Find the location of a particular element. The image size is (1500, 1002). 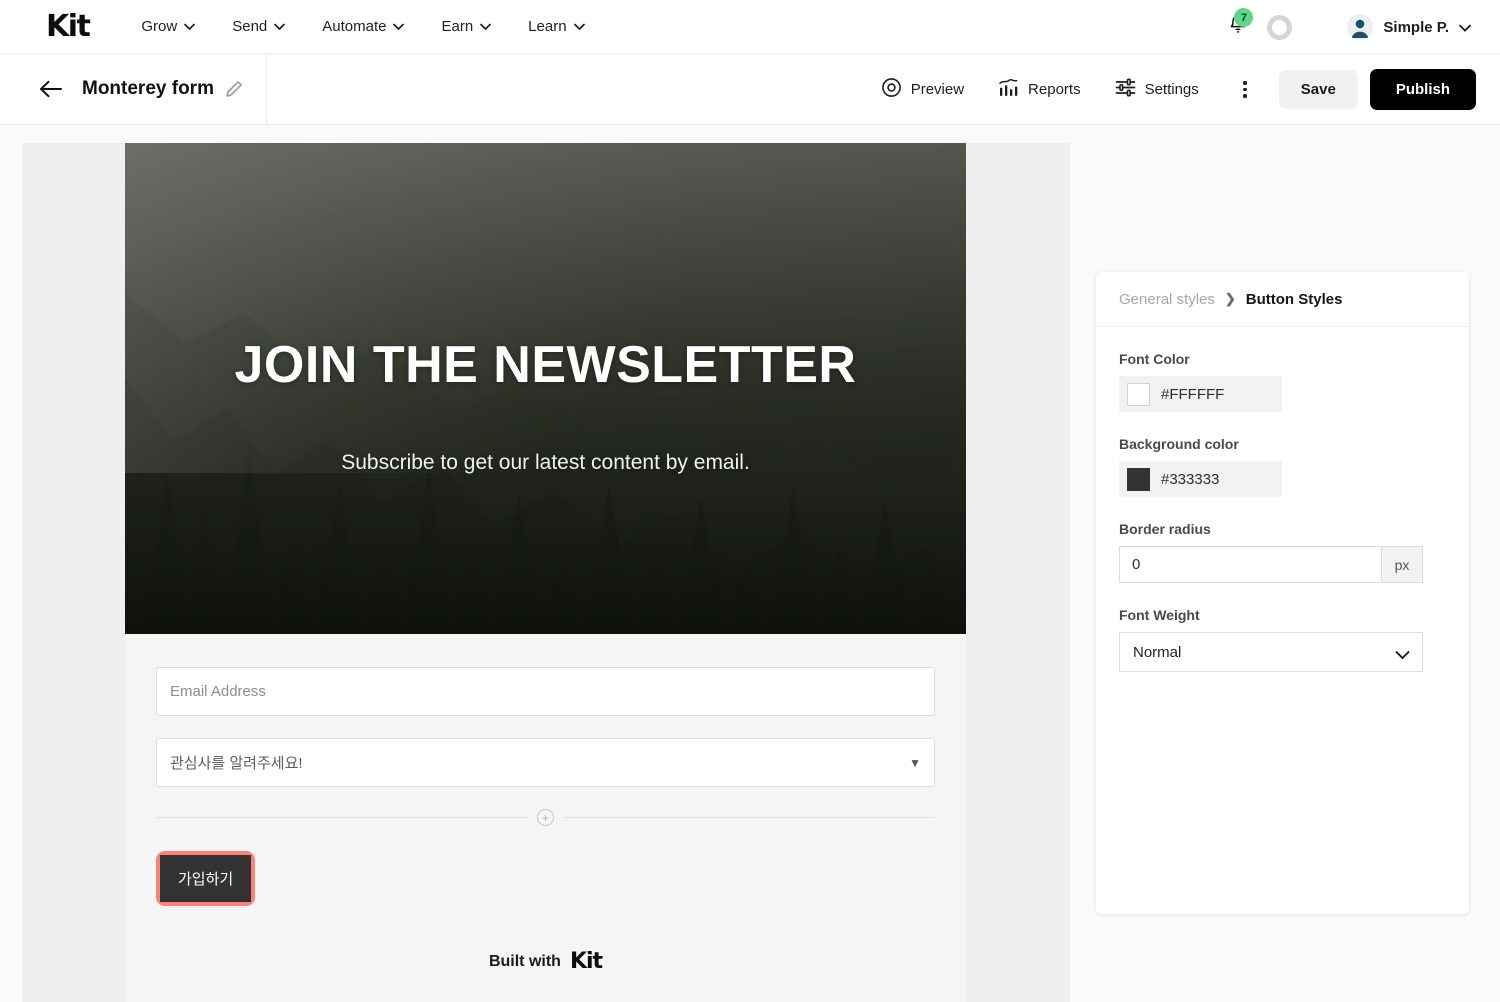

nav-label: Earn is located at coordinates (457, 26).